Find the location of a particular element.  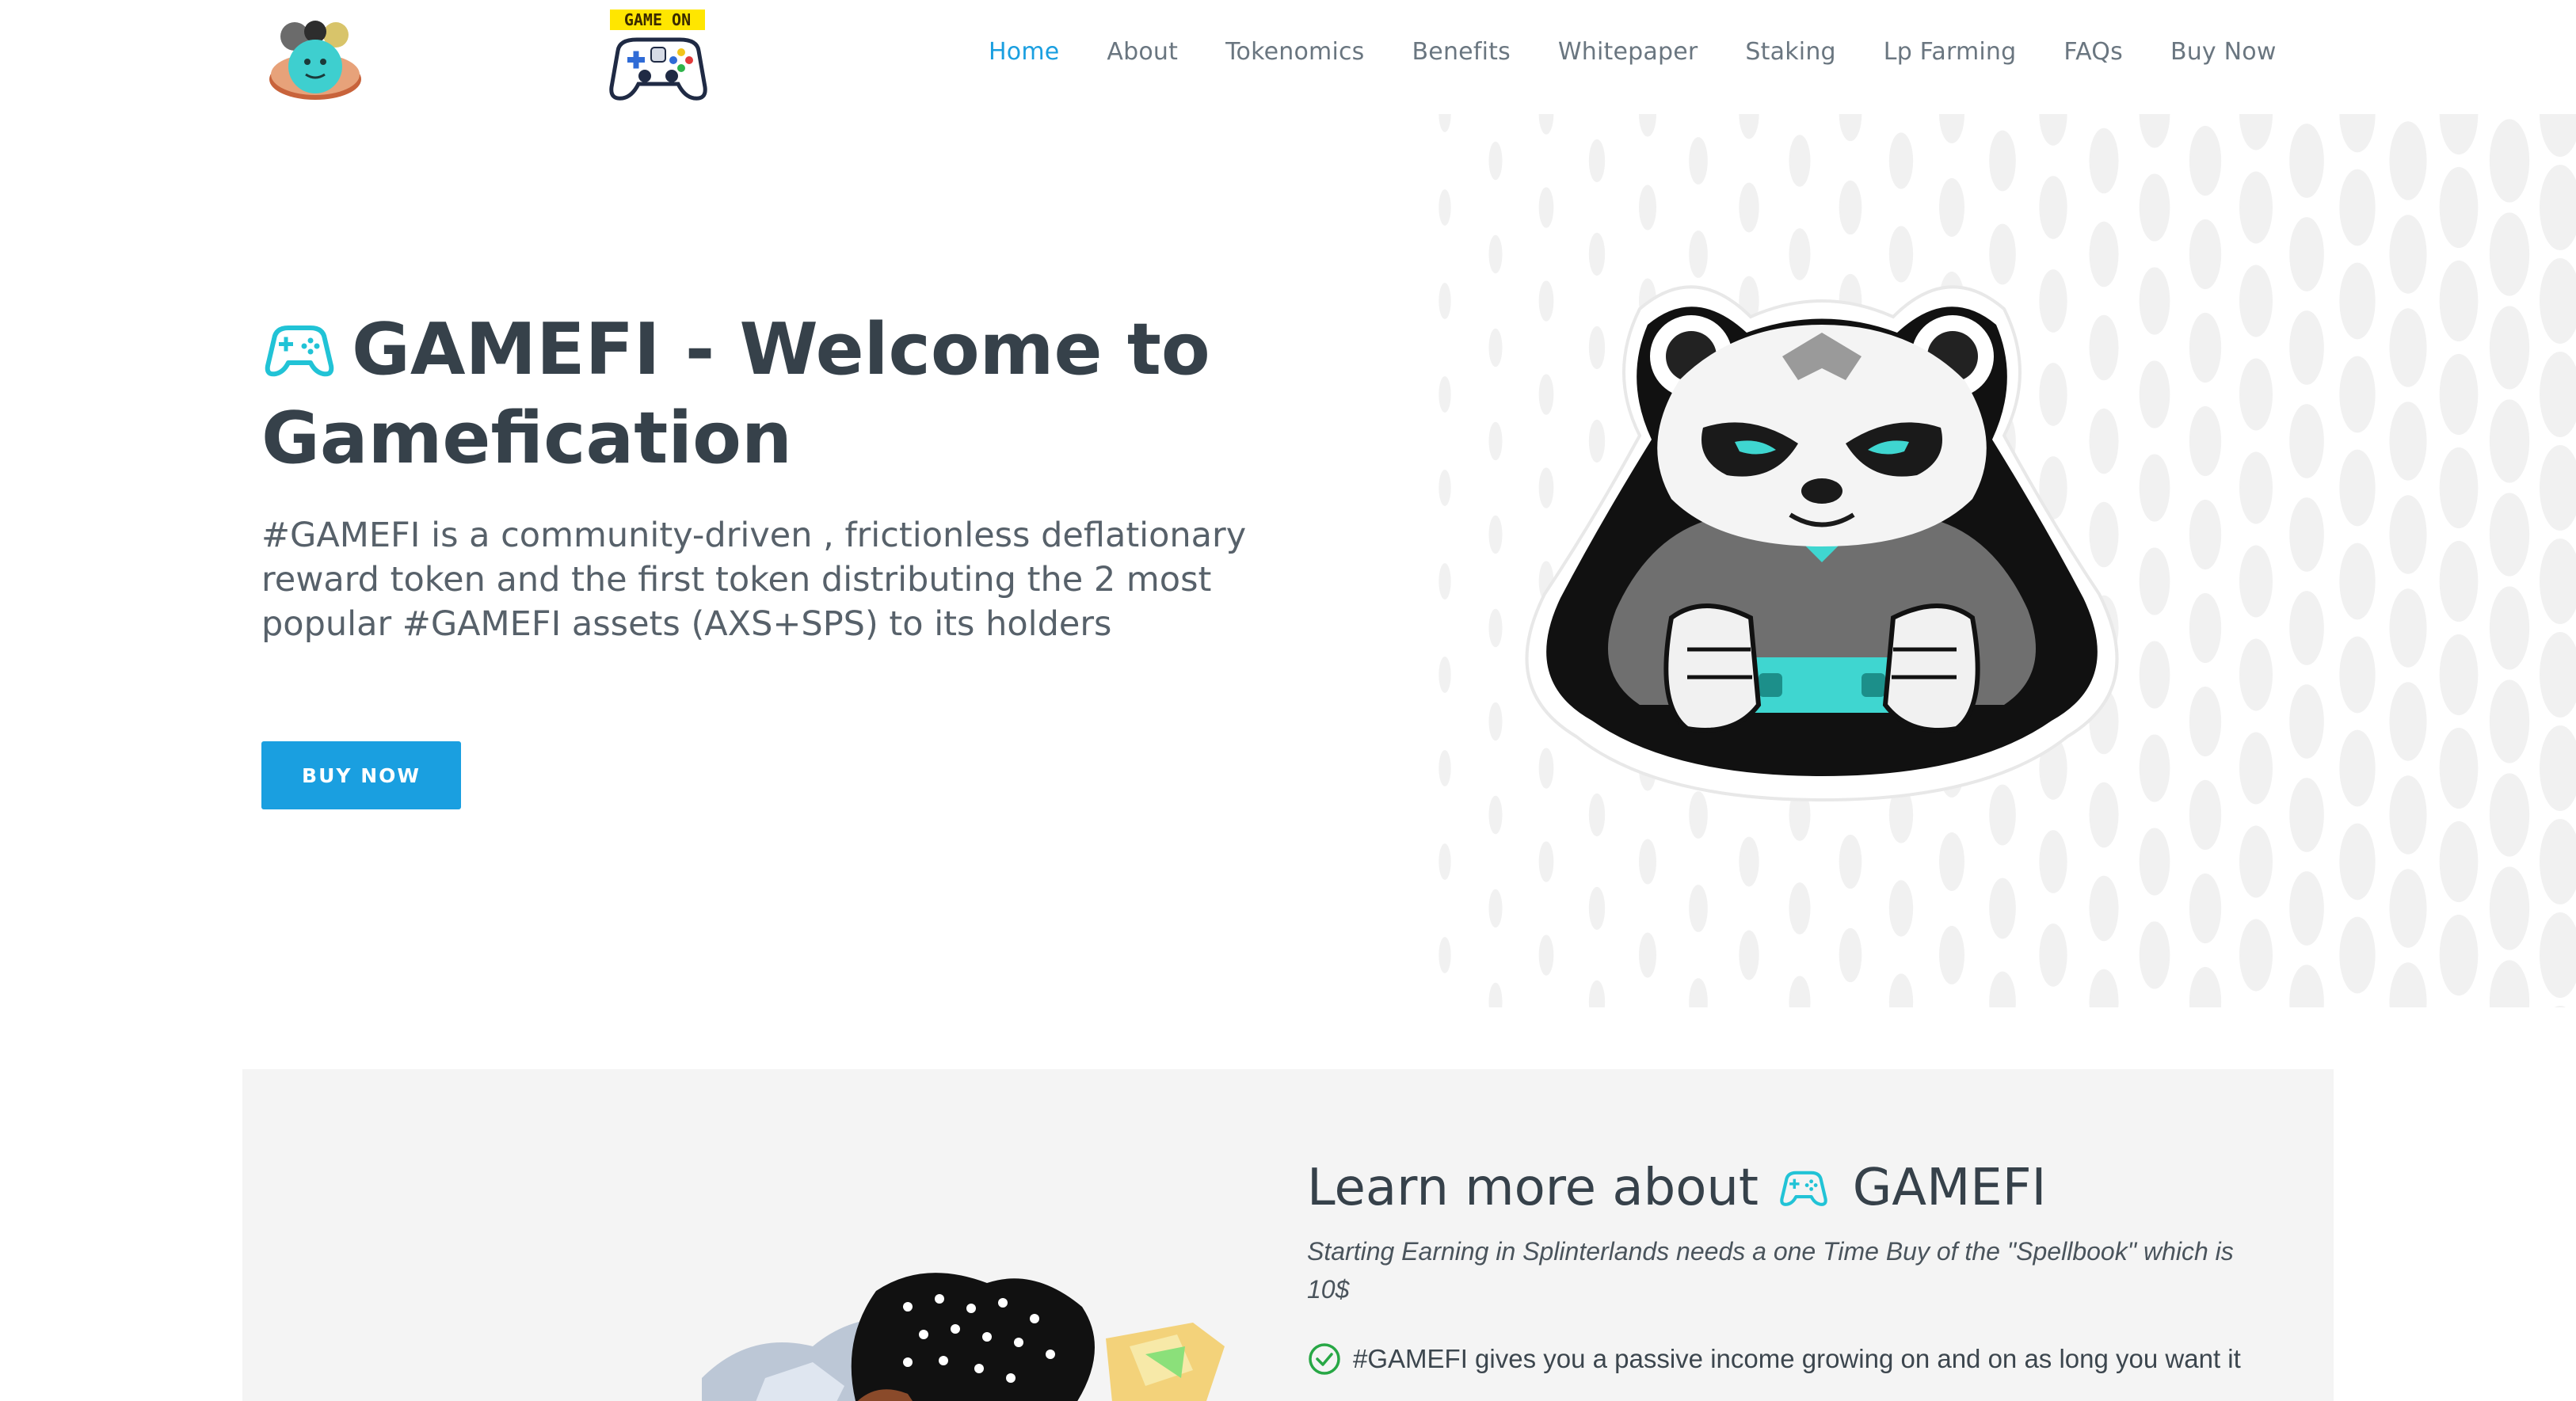

coin-pile-logo is located at coordinates (317, 59).